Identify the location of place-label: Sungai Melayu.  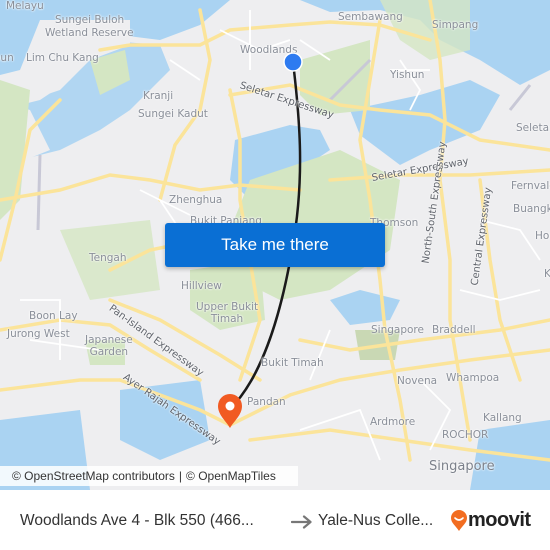
(25, 6).